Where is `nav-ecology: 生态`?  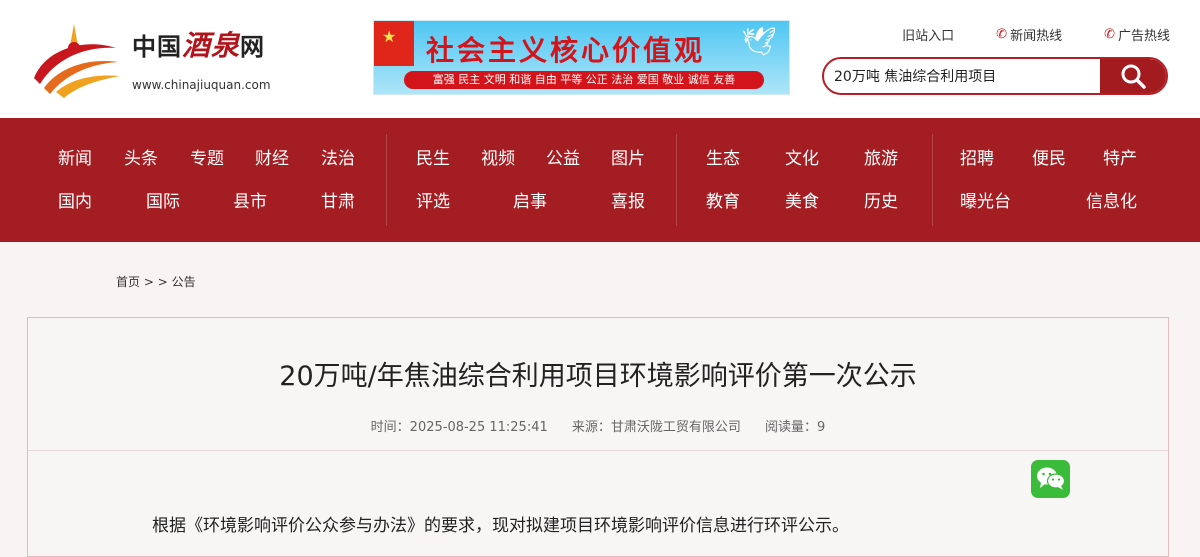 nav-ecology: 生态 is located at coordinates (723, 156).